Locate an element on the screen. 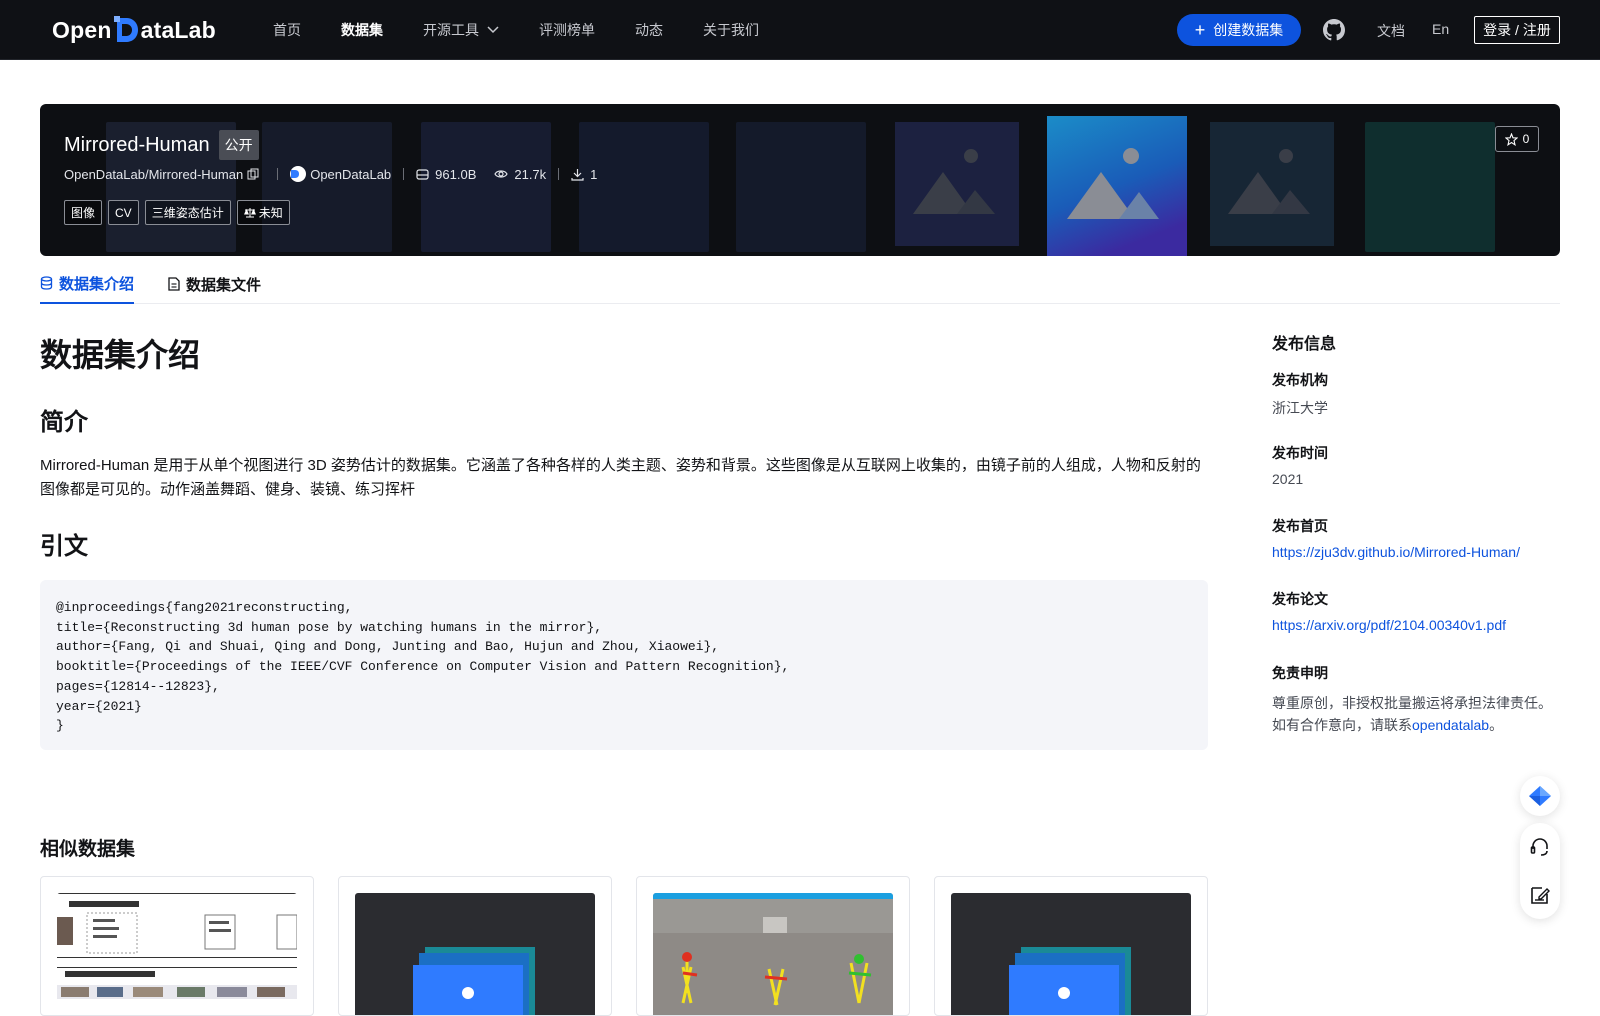 The image size is (1600, 1016). database-icon is located at coordinates (46, 283).